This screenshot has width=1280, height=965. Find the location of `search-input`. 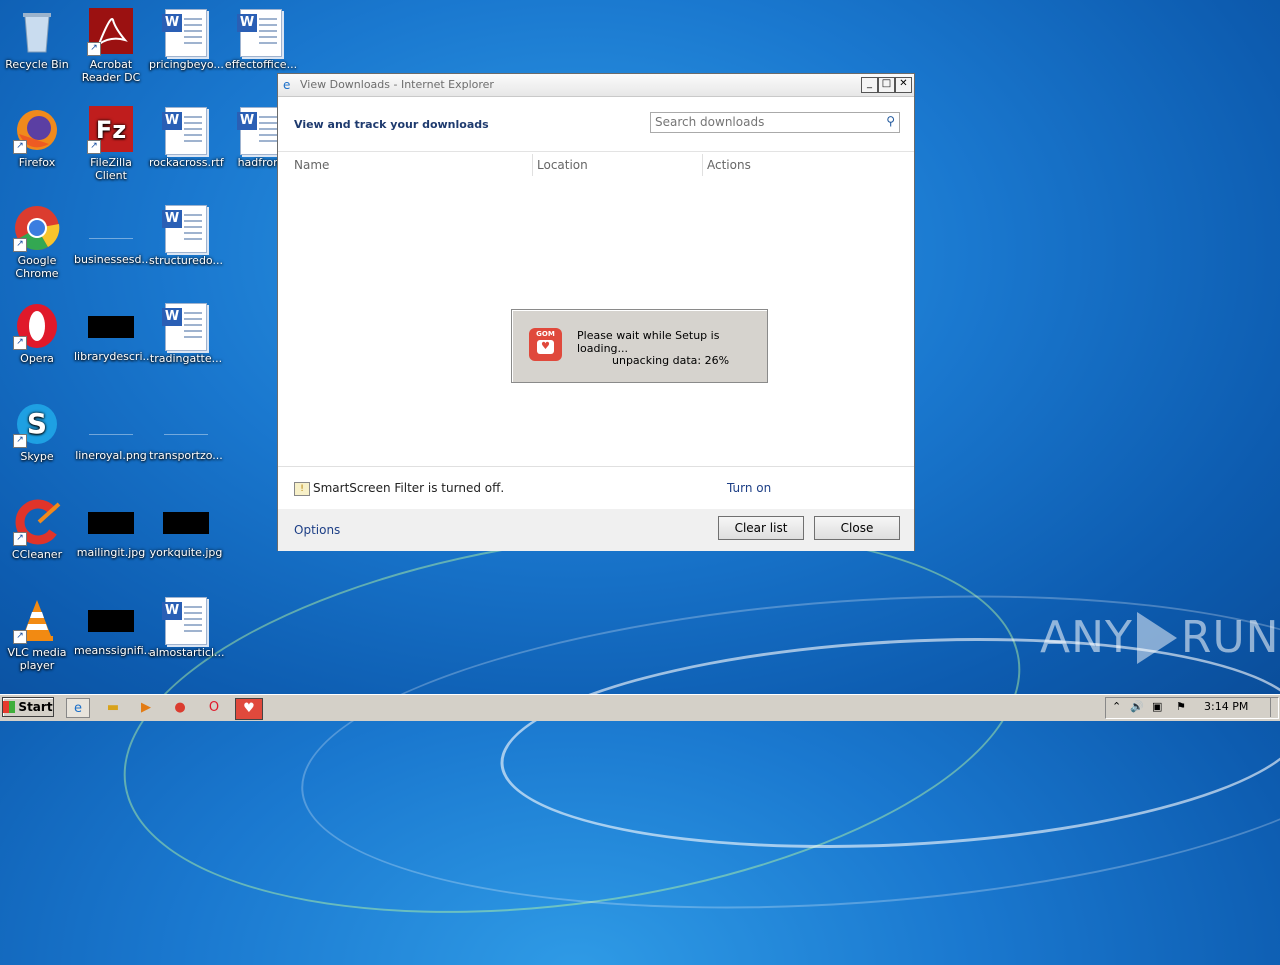

search-input is located at coordinates (765, 121).